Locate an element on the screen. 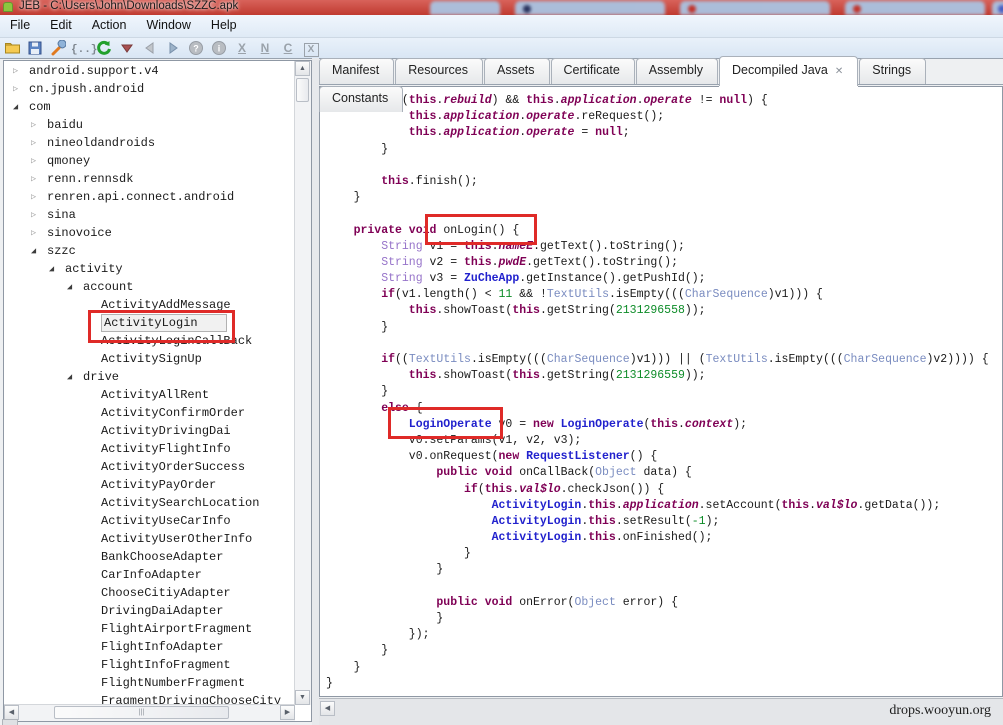 This screenshot has height=725, width=1003. tree-vertical-scrollbar: ▲ ▼ is located at coordinates (302, 383).